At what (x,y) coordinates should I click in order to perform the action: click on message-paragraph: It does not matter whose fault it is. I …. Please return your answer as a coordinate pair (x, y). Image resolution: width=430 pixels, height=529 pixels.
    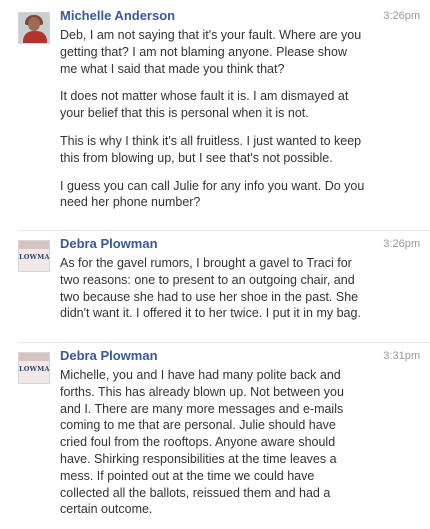
    Looking at the image, I should click on (204, 105).